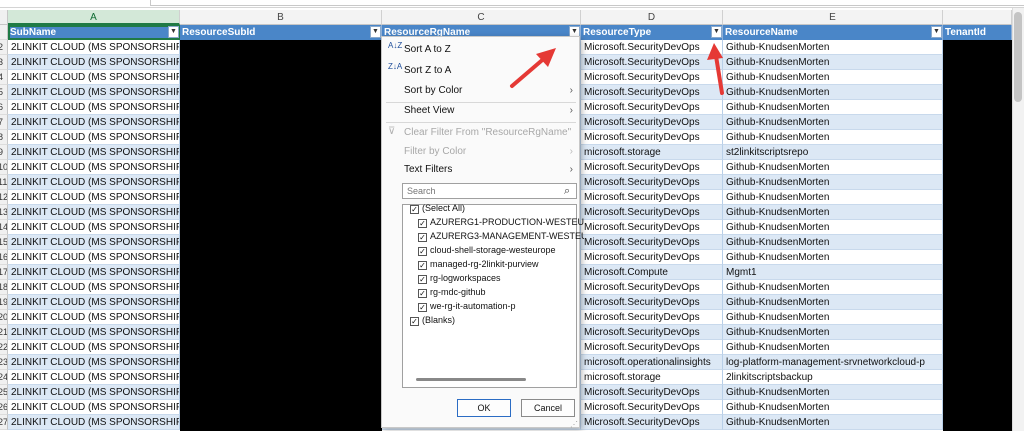 This screenshot has width=1024, height=431. I want to click on annotation-arrow-to-rgname-filter, so click(533, 68).